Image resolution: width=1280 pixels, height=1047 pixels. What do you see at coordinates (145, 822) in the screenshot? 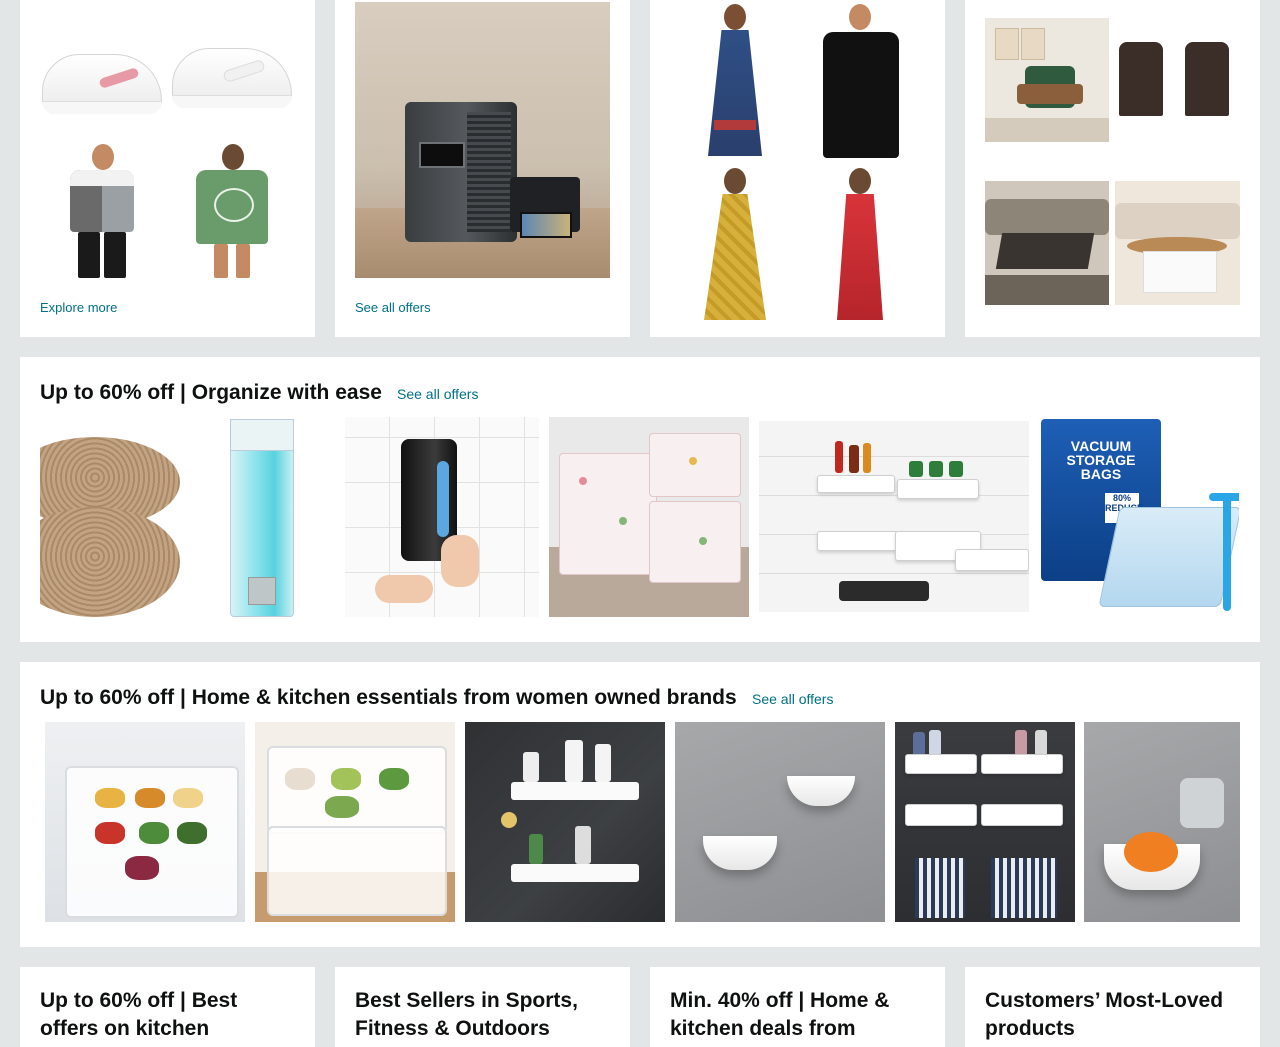
I see `product-image-fridge-organizer` at bounding box center [145, 822].